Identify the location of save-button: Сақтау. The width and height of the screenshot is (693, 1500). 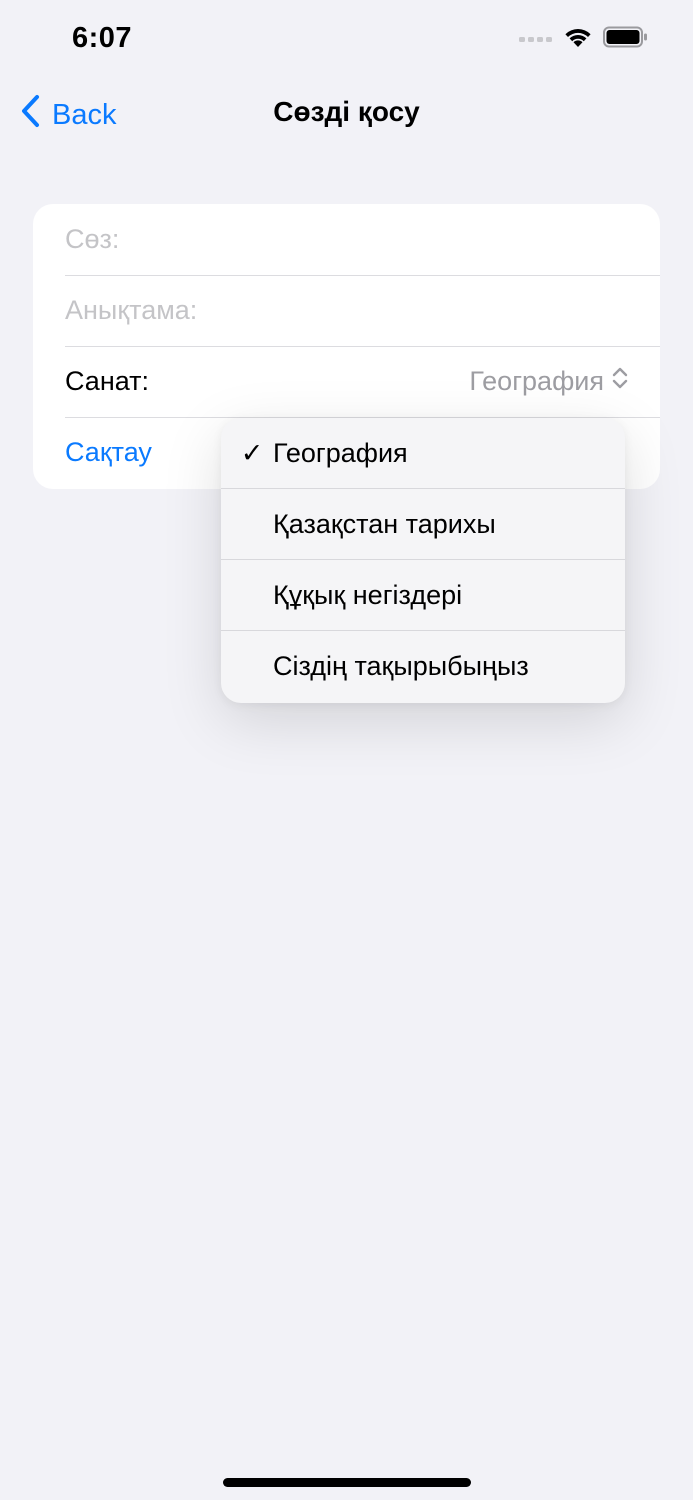
(108, 452).